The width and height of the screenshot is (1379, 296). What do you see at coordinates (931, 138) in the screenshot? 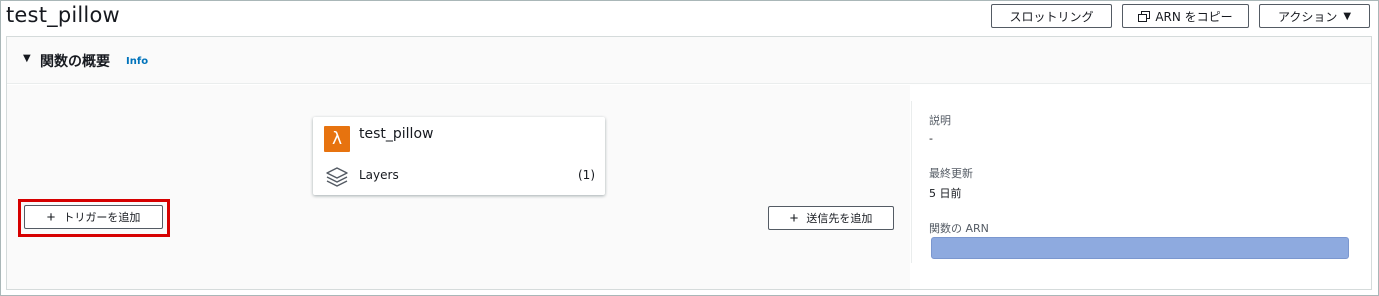
I see `description-value: -` at bounding box center [931, 138].